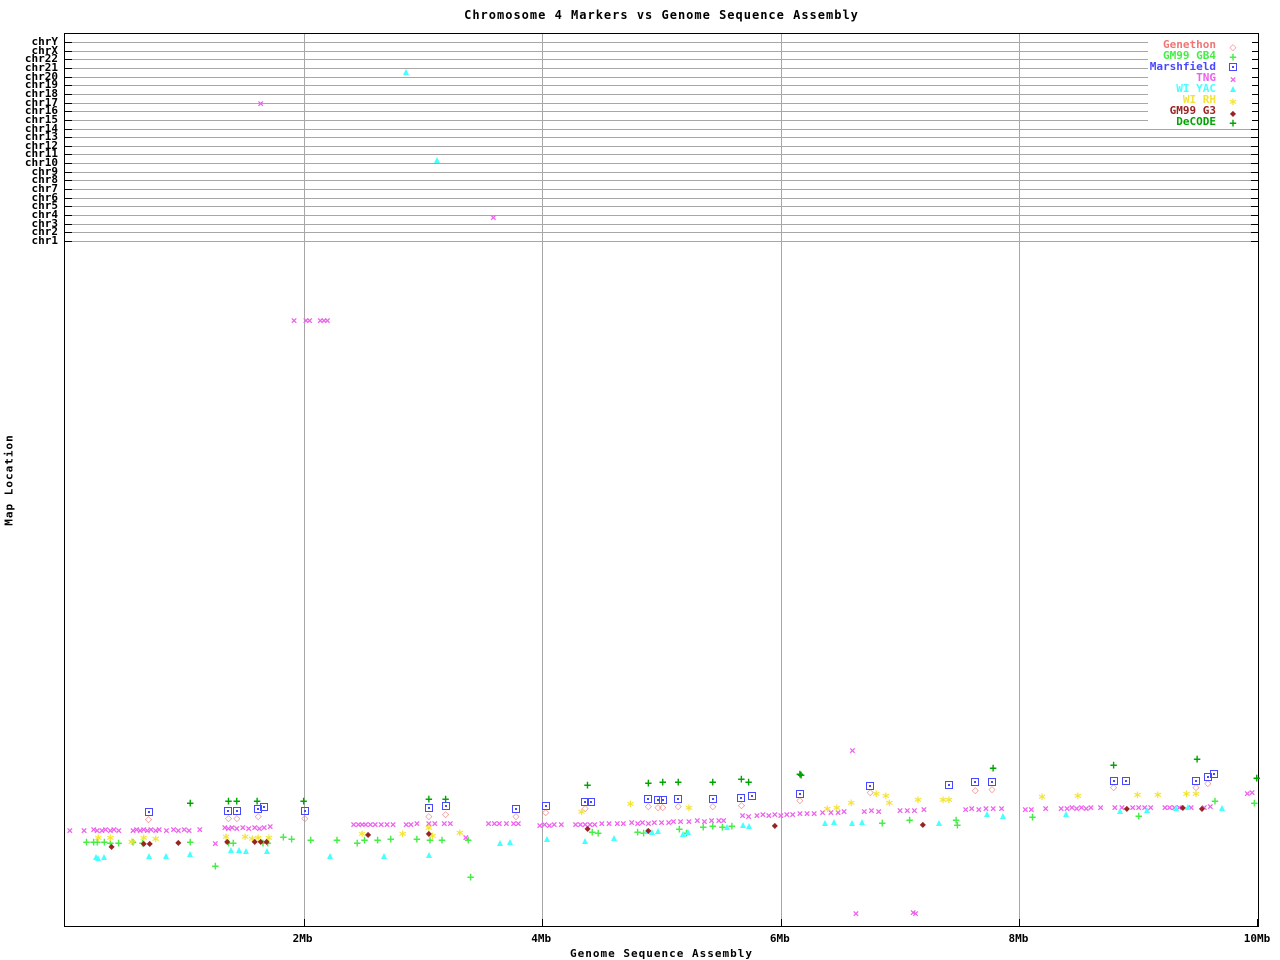 The height and width of the screenshot is (960, 1280). Describe the element at coordinates (9, 480) in the screenshot. I see `y-axis-label: Map Location` at that location.